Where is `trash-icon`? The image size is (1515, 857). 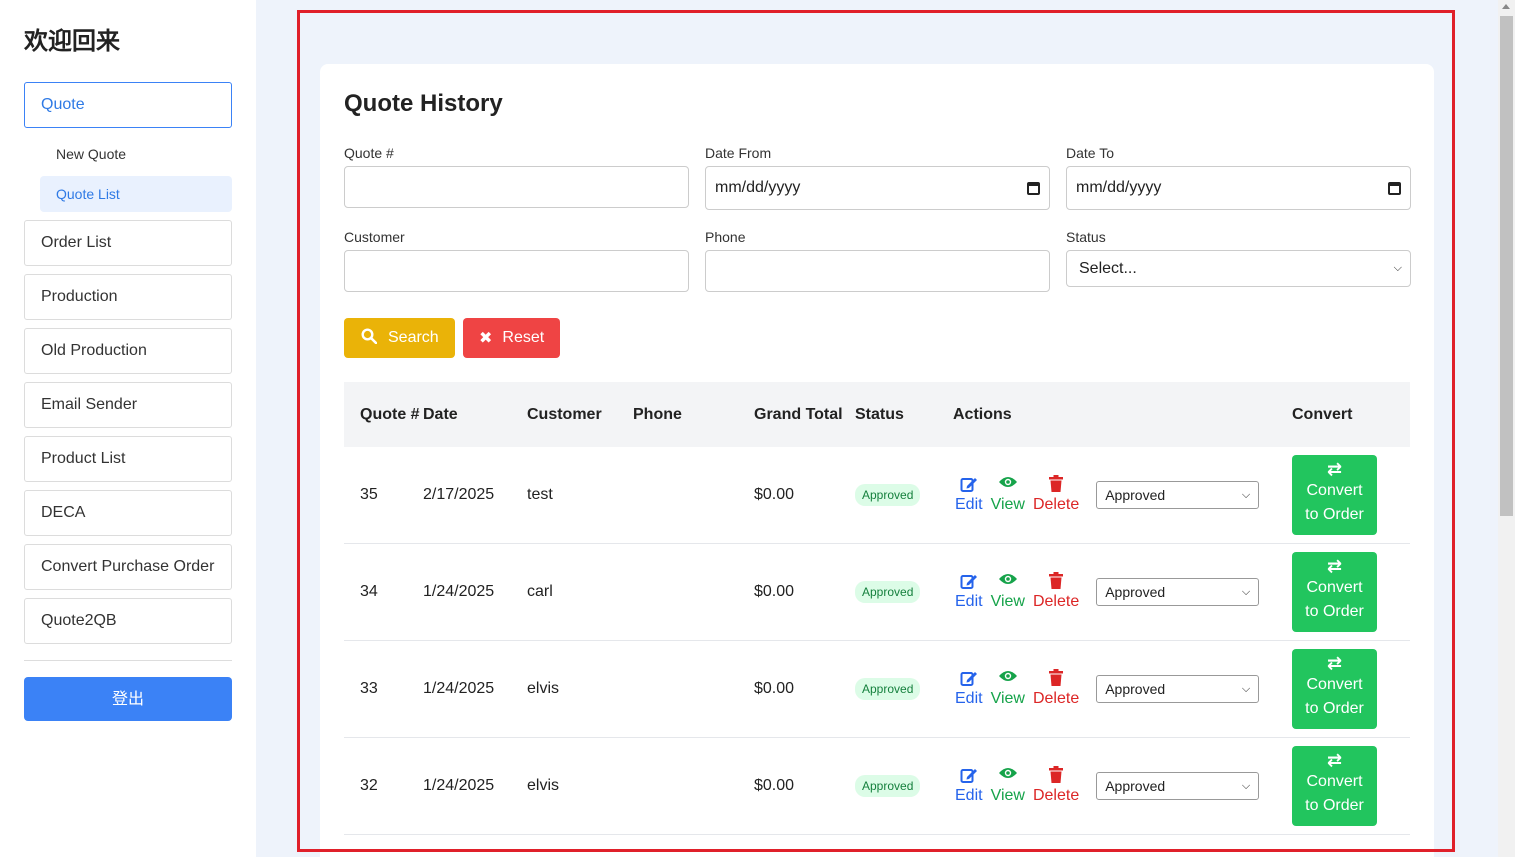
trash-icon is located at coordinates (1056, 679).